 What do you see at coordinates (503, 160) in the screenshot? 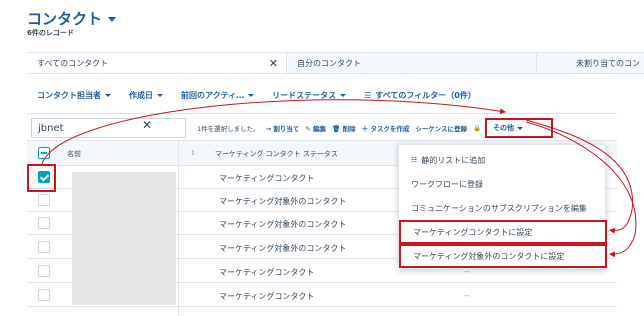
I see `menu-item-add-to-static-list: ☷ 静的リストに追加` at bounding box center [503, 160].